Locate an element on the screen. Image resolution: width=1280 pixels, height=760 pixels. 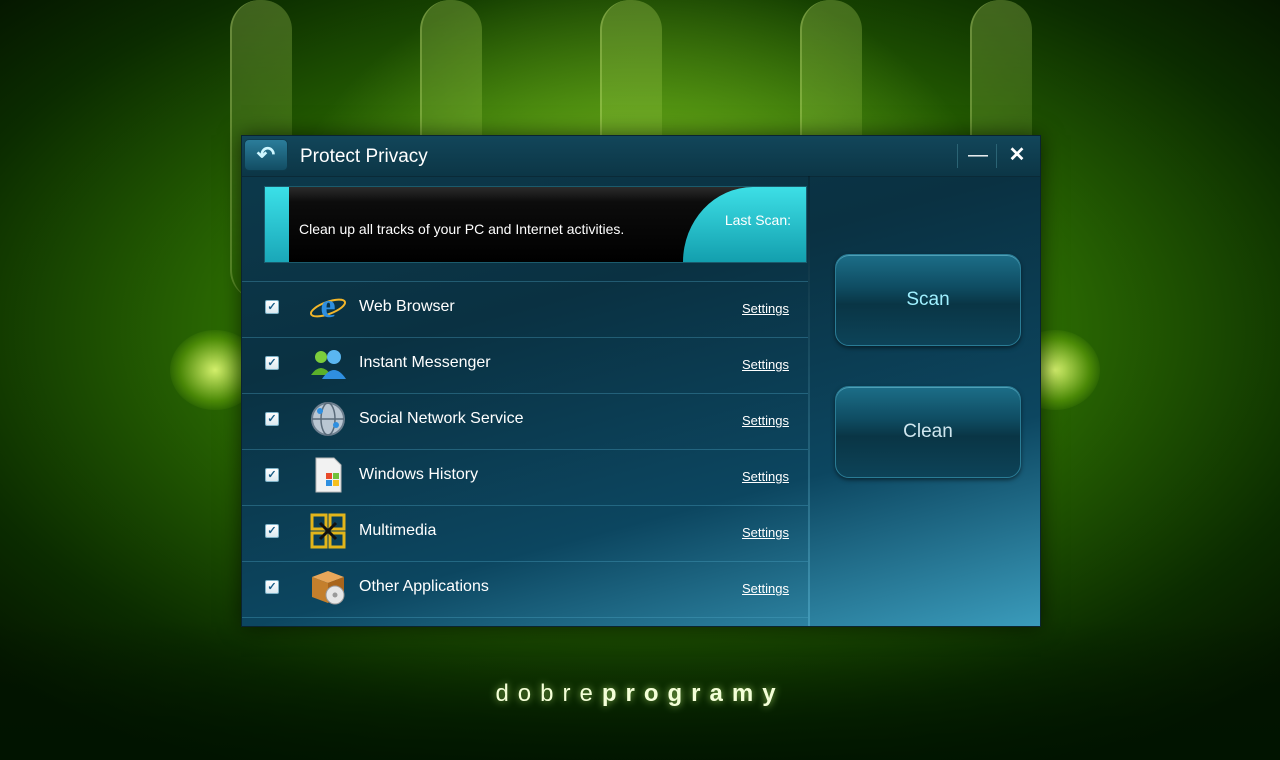
list-item-social-network: ✓ Social Network Service Settings is located at coordinates (525, 421).